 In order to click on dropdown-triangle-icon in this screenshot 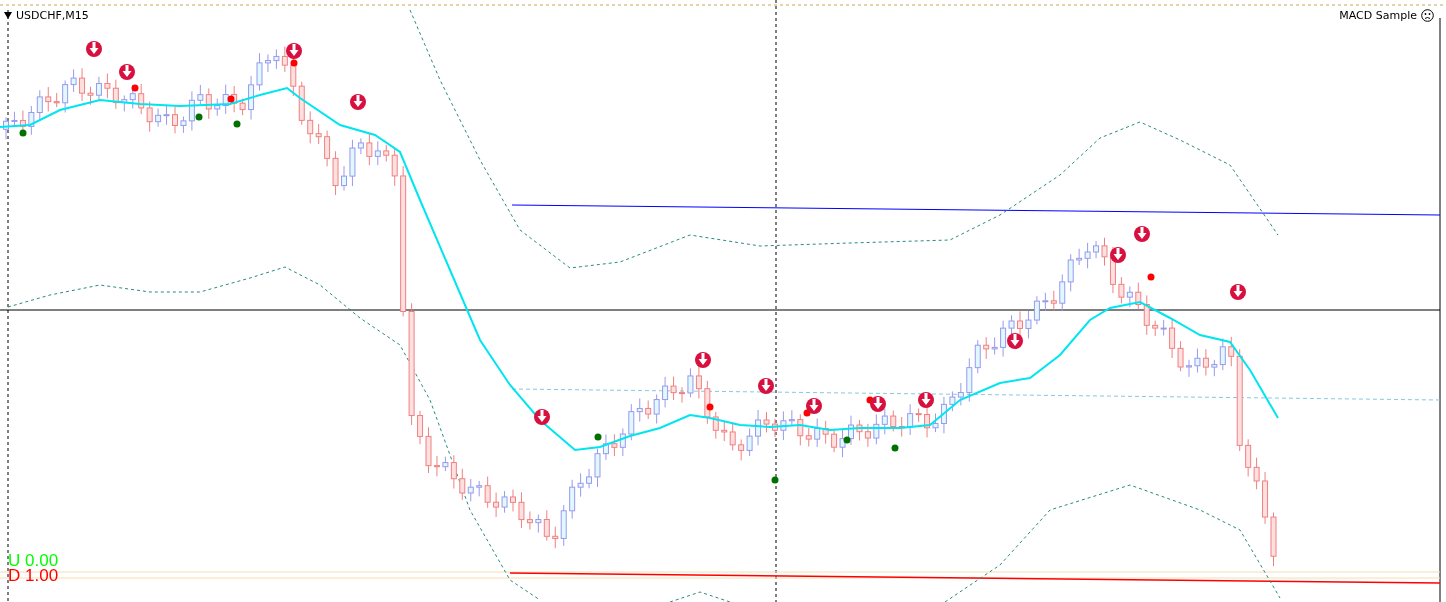, I will do `click(8, 15)`.